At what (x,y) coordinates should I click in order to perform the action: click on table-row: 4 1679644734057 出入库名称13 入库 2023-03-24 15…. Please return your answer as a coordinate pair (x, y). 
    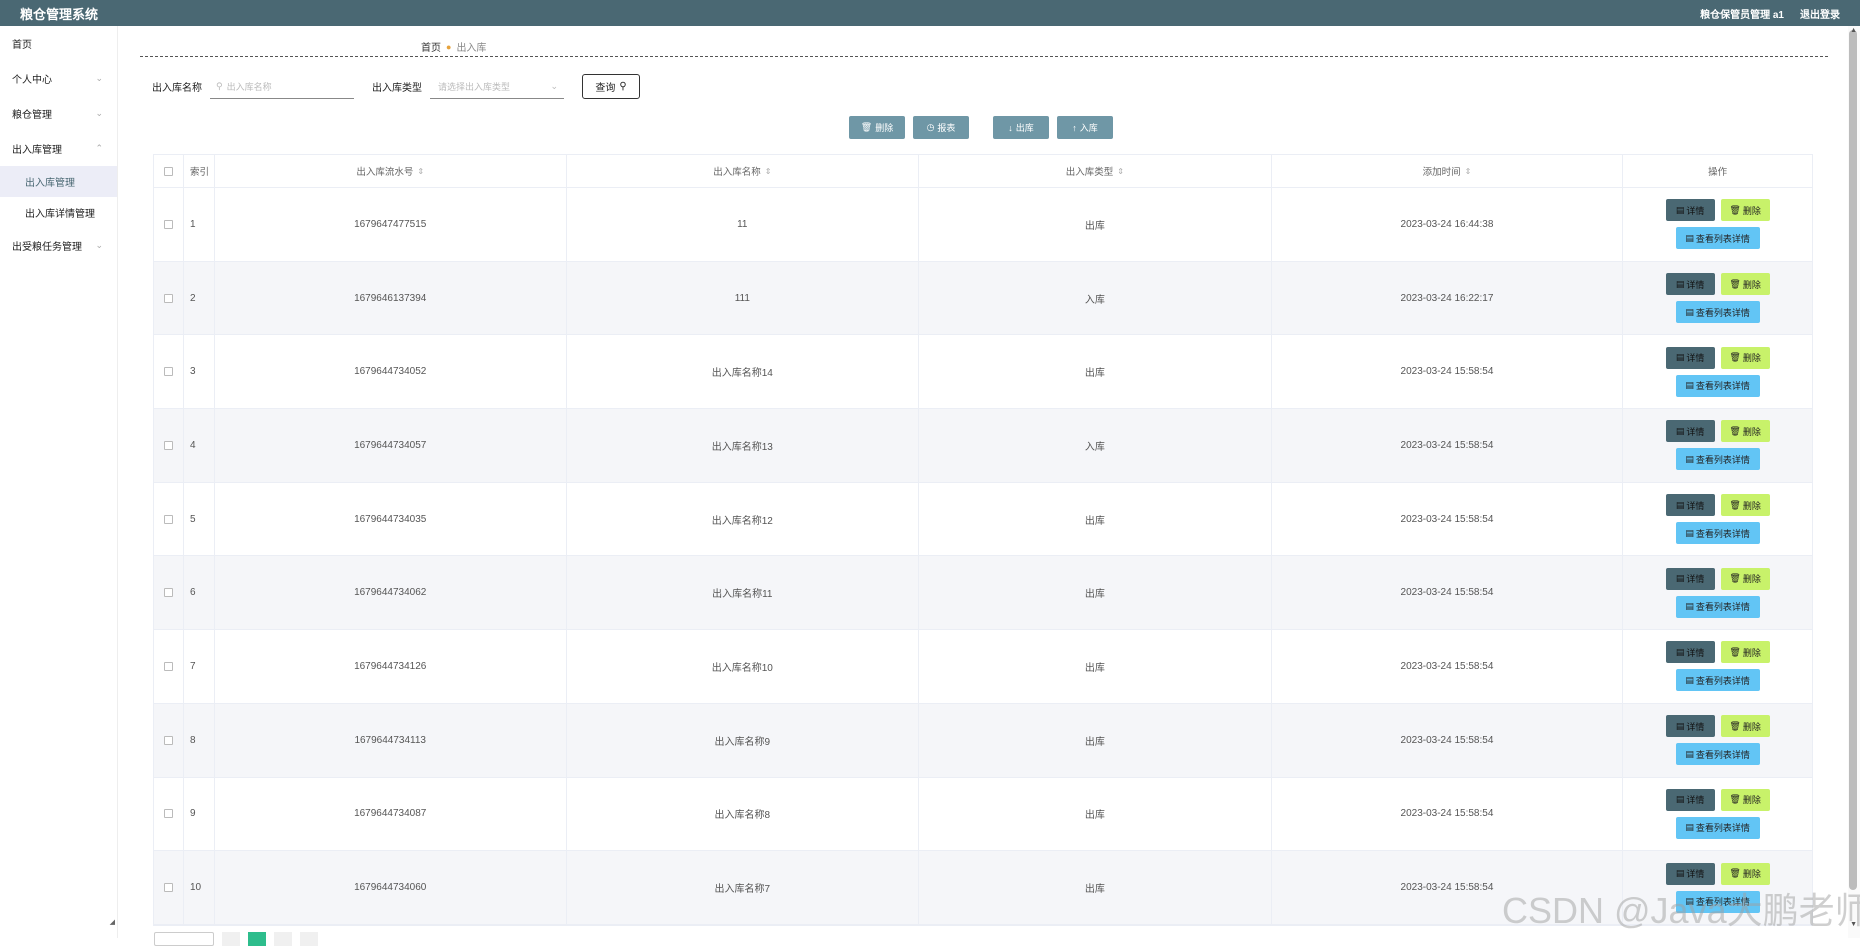
    Looking at the image, I should click on (983, 446).